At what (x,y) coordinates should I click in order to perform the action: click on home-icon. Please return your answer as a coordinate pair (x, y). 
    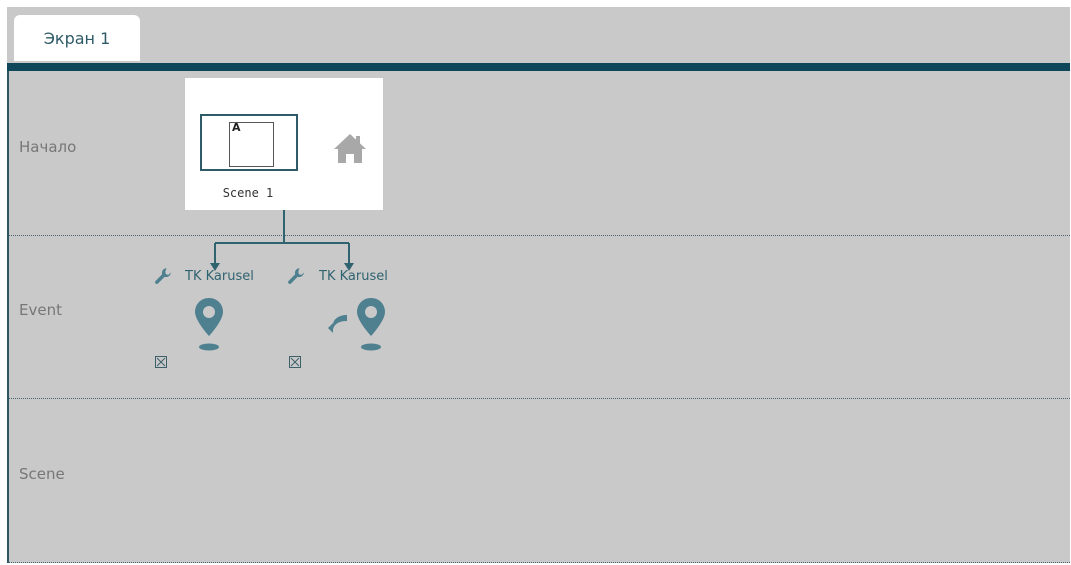
    Looking at the image, I should click on (350, 148).